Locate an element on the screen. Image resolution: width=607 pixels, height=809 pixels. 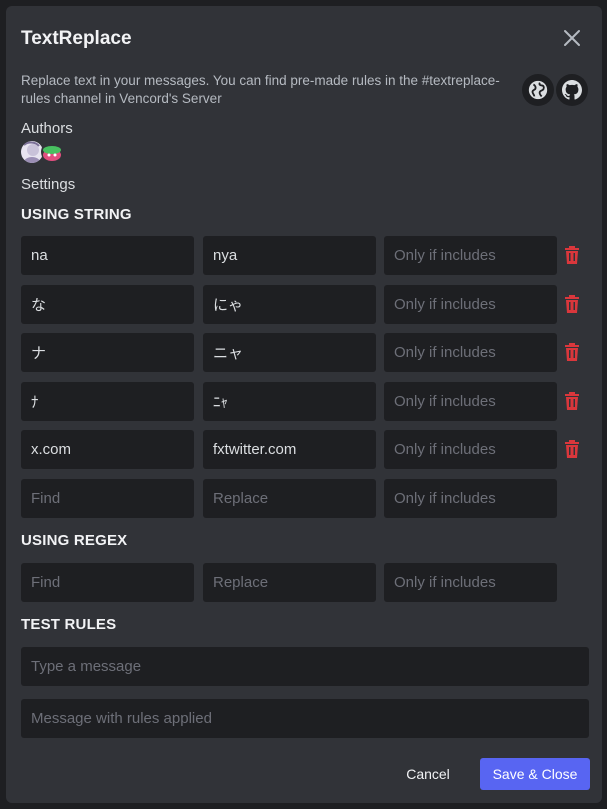
cancel-button: Cancel is located at coordinates (428, 774).